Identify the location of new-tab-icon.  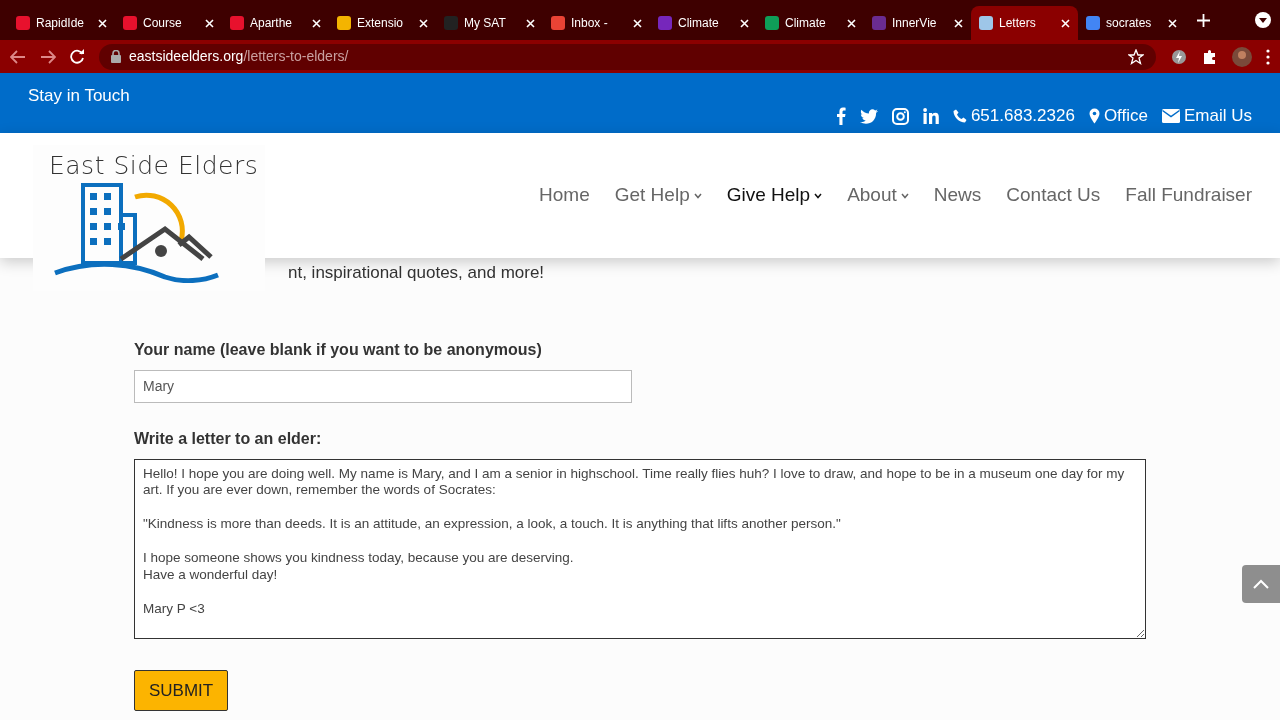
(1203, 20).